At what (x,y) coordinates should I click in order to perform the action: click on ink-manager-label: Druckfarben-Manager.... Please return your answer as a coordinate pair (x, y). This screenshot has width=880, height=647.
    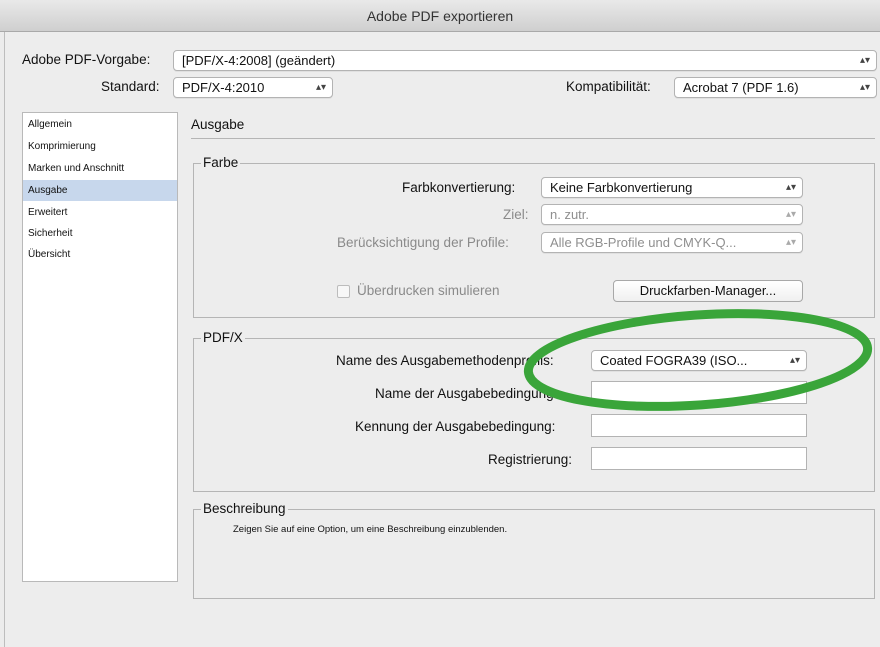
    Looking at the image, I should click on (708, 290).